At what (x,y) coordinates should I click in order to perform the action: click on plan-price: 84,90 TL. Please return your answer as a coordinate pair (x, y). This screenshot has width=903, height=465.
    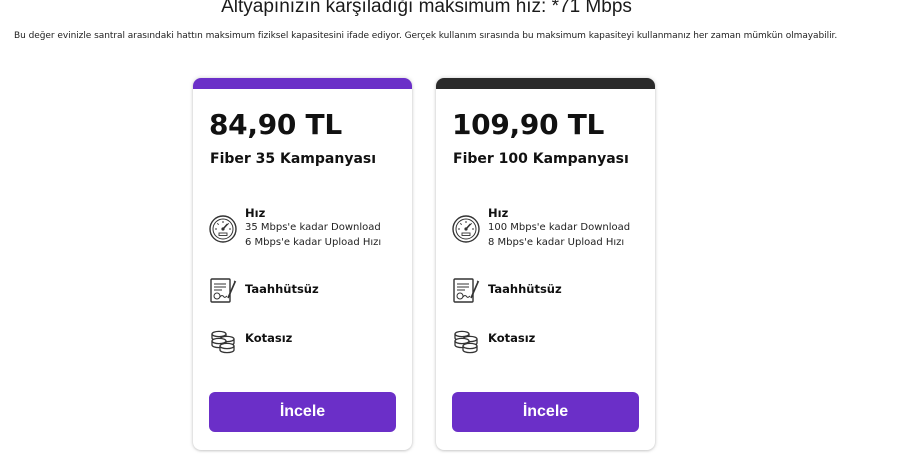
    Looking at the image, I should click on (275, 124).